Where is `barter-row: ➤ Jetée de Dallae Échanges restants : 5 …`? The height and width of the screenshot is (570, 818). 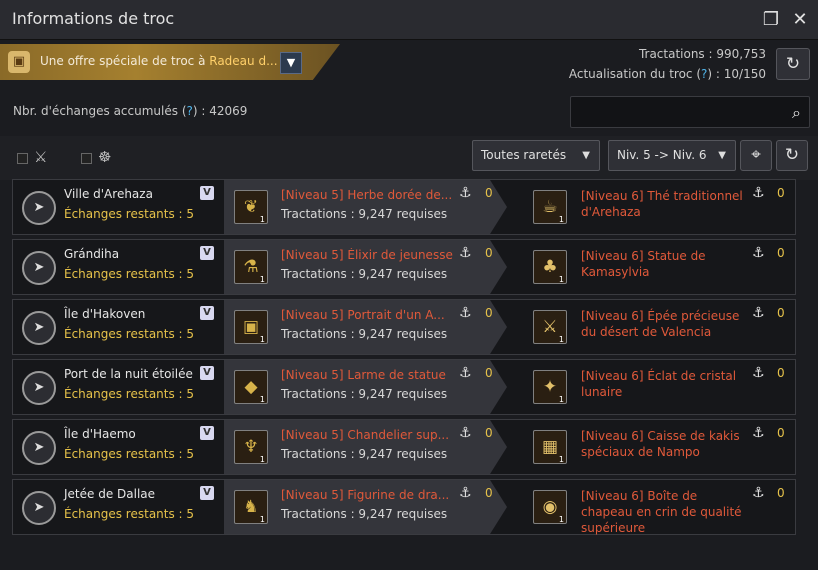
barter-row: ➤ Jetée de Dallae Échanges restants : 5 … is located at coordinates (404, 507).